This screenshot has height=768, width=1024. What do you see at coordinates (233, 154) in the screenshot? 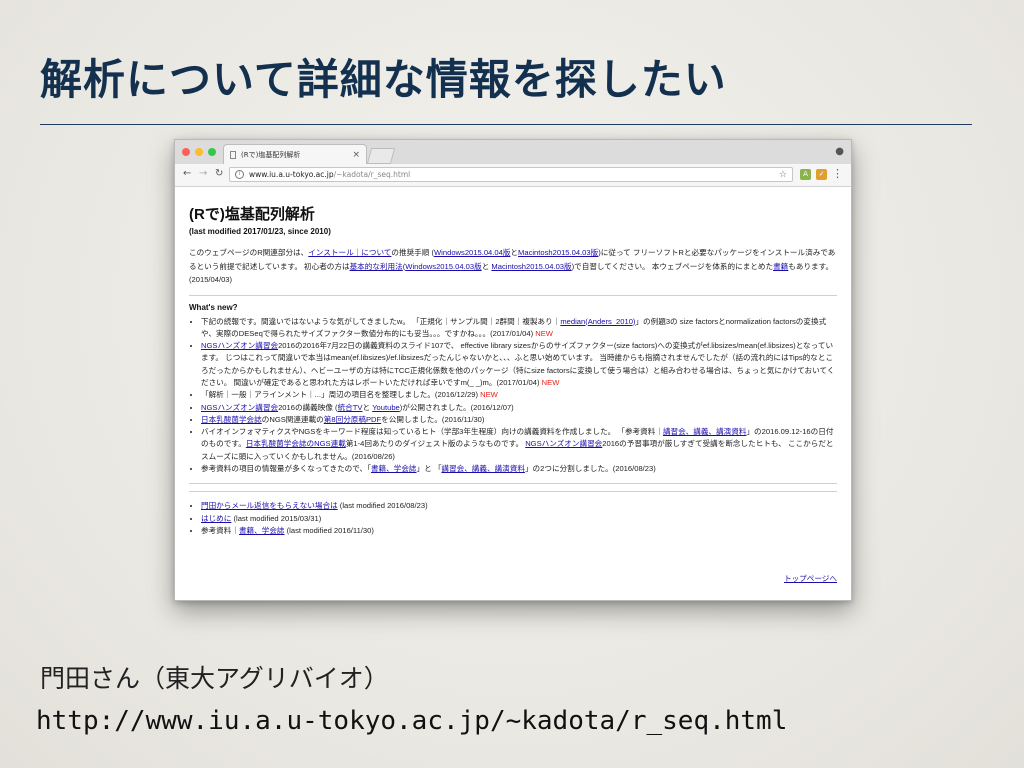
I see `document-icon` at bounding box center [233, 154].